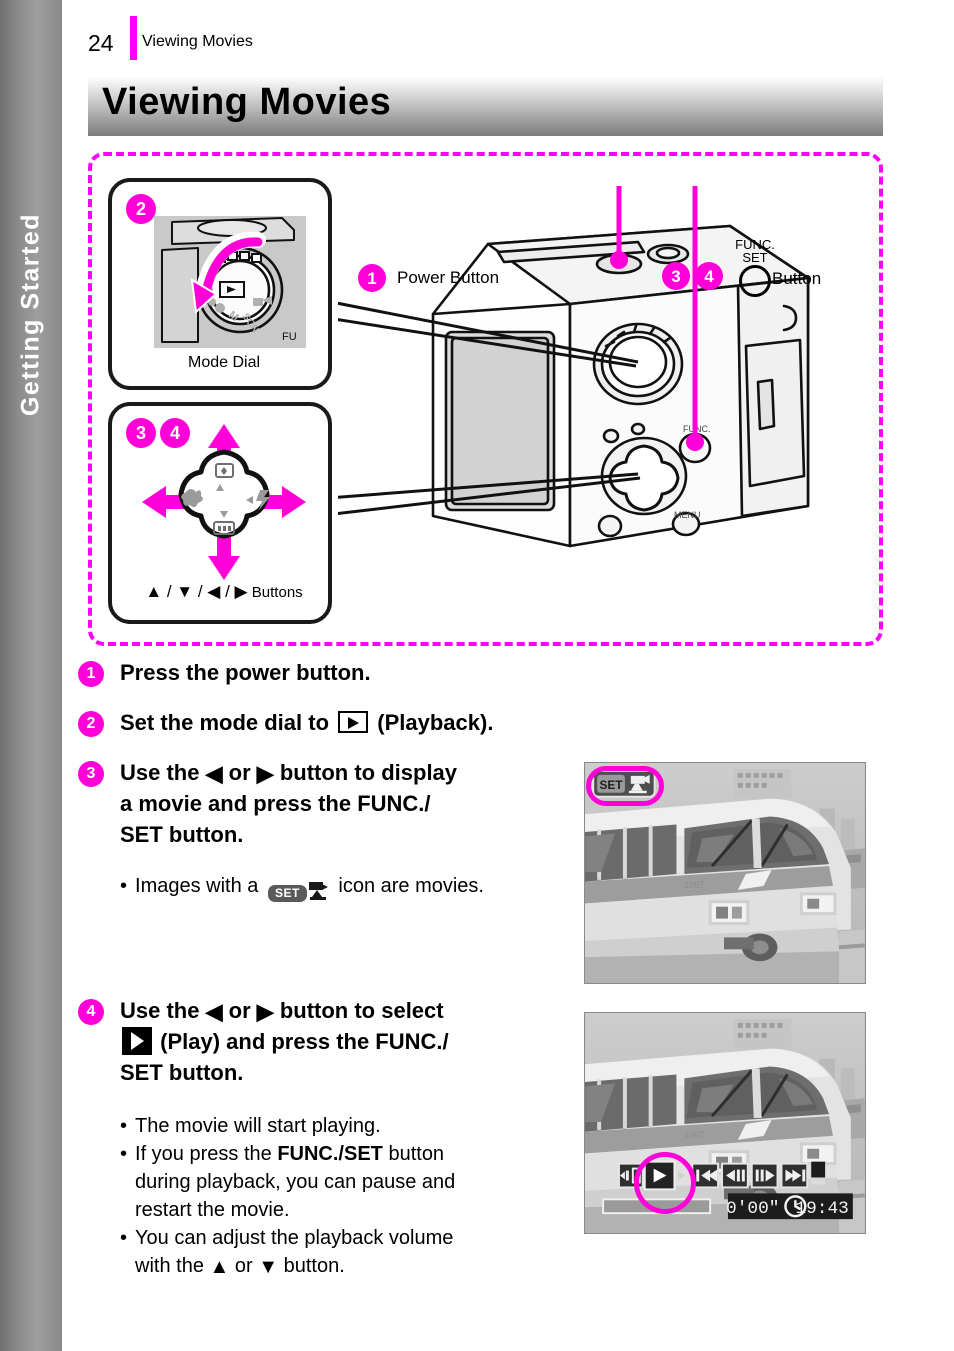  Describe the element at coordinates (485, 106) in the screenshot. I see `title-banner: Viewing Movies` at that location.